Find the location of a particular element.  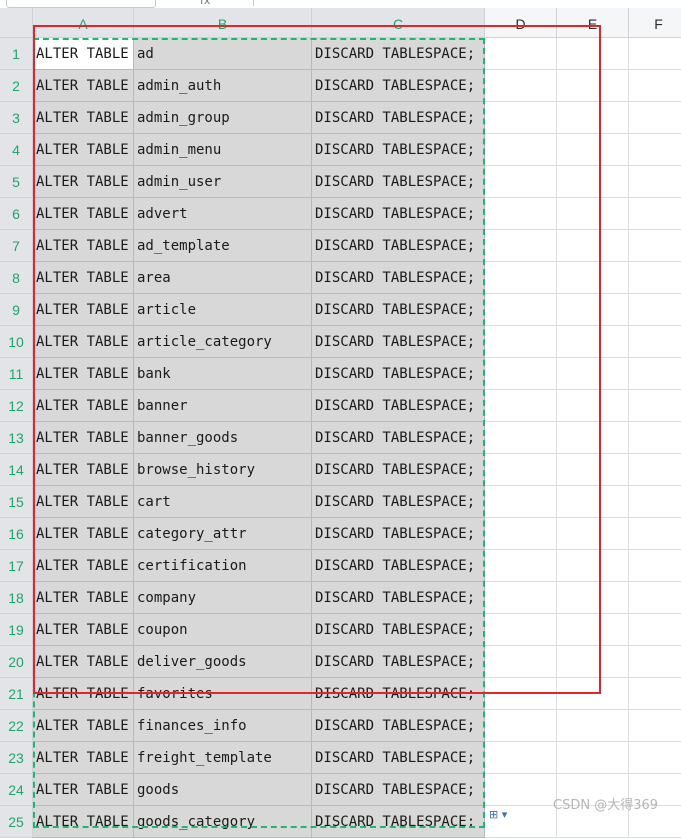

cell-d7 is located at coordinates (521, 246).